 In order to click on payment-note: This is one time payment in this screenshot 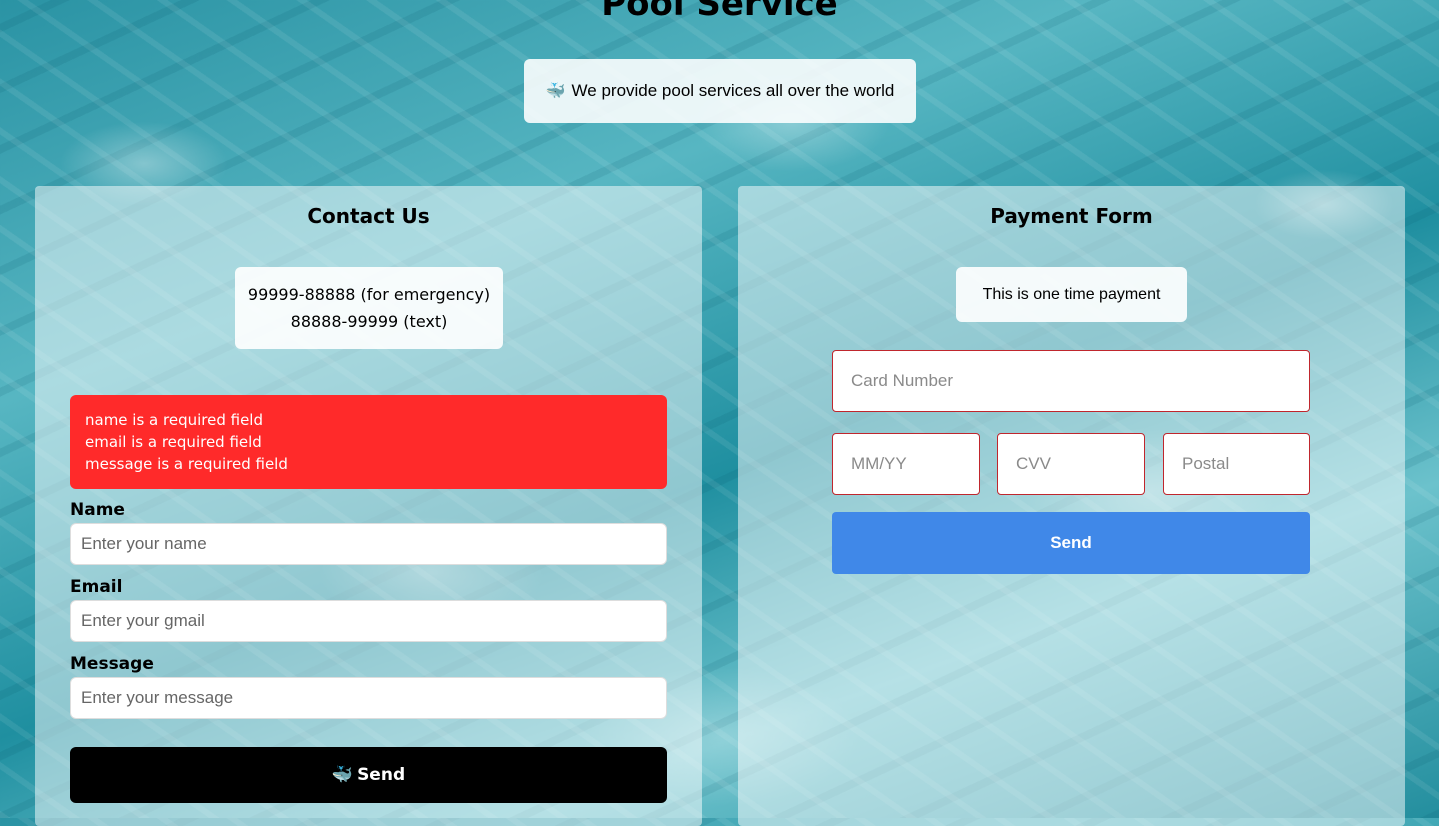, I will do `click(1071, 294)`.